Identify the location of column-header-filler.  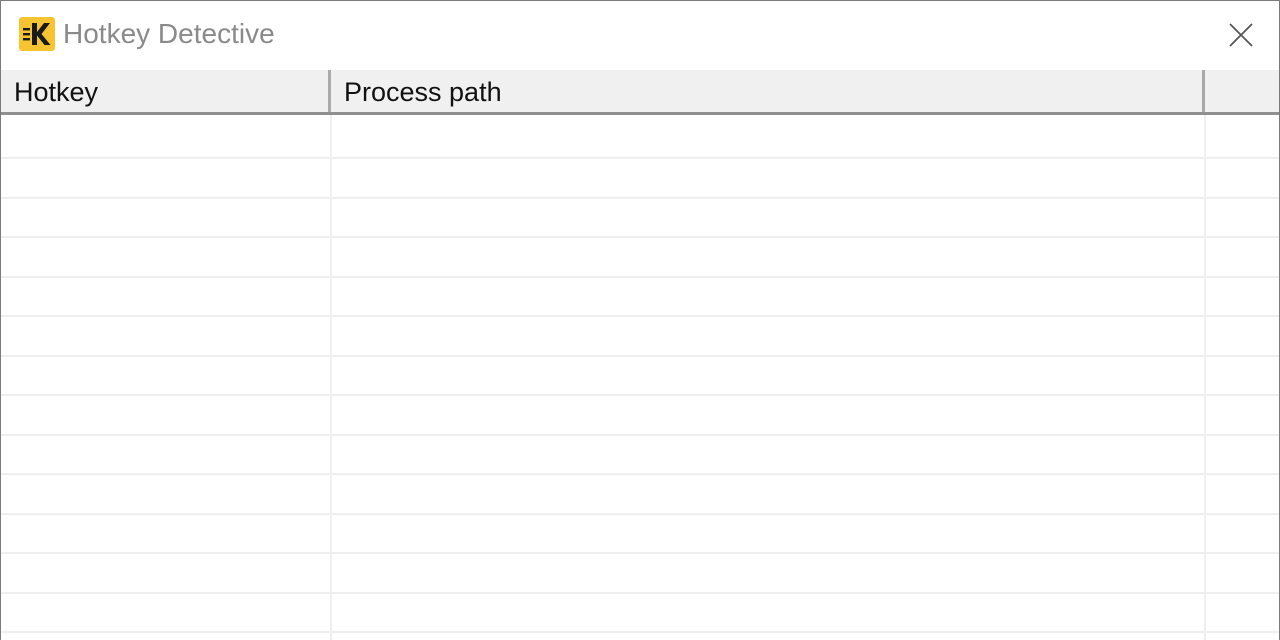
(1242, 91).